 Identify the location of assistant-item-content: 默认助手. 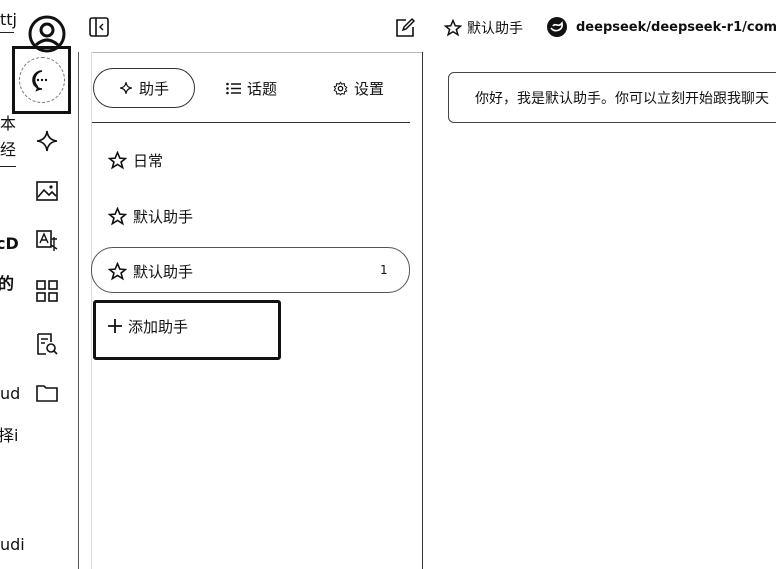
(150, 271).